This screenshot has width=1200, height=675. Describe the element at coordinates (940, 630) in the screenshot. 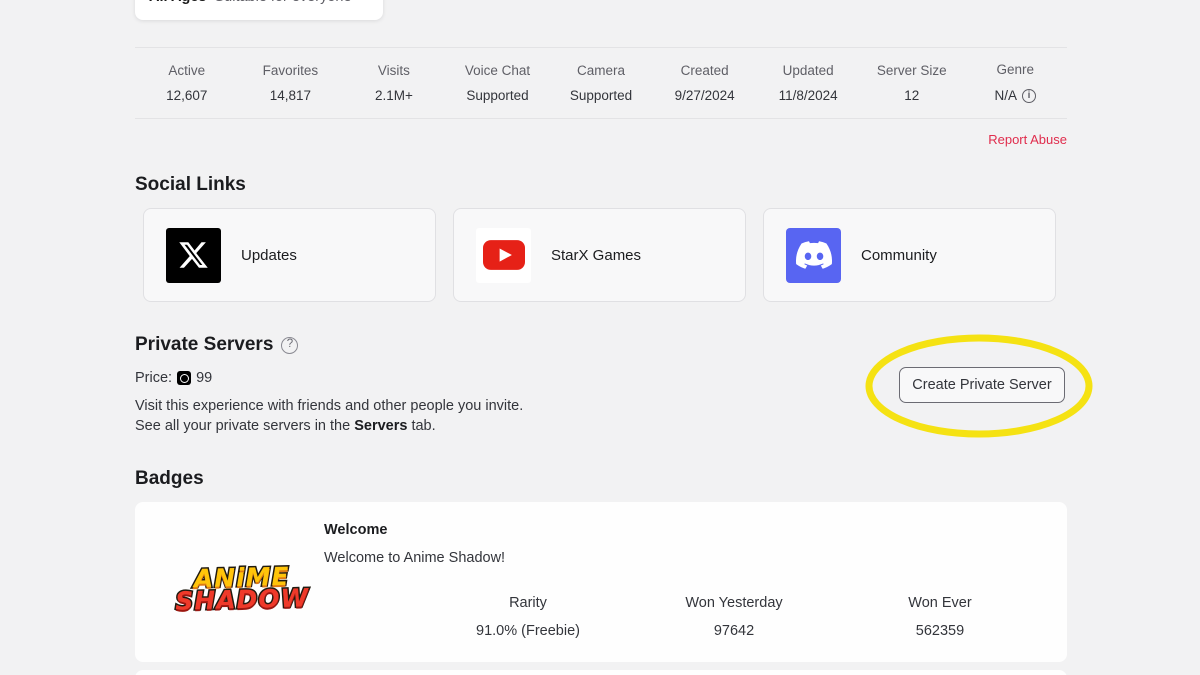

I see `badge-stat-value: 562359` at that location.